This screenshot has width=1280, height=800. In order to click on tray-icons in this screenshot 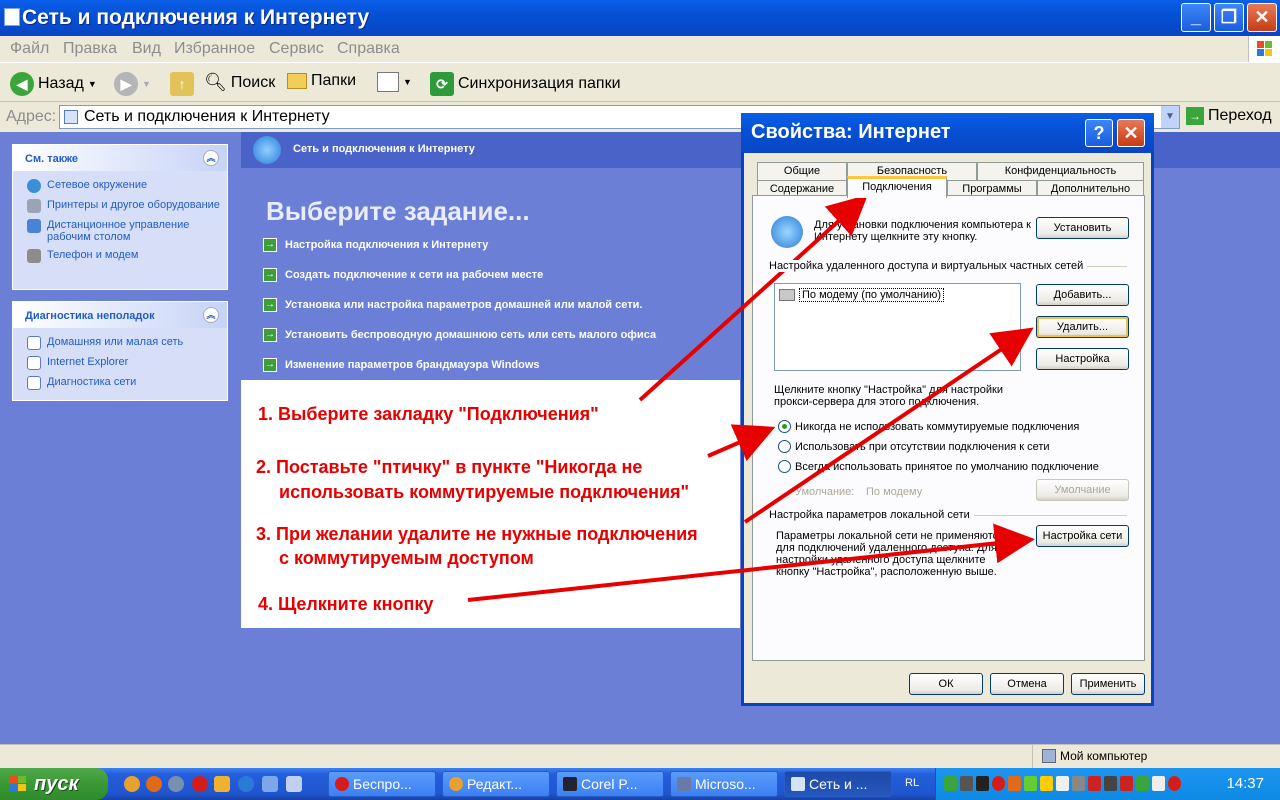, I will do `click(1062, 783)`.